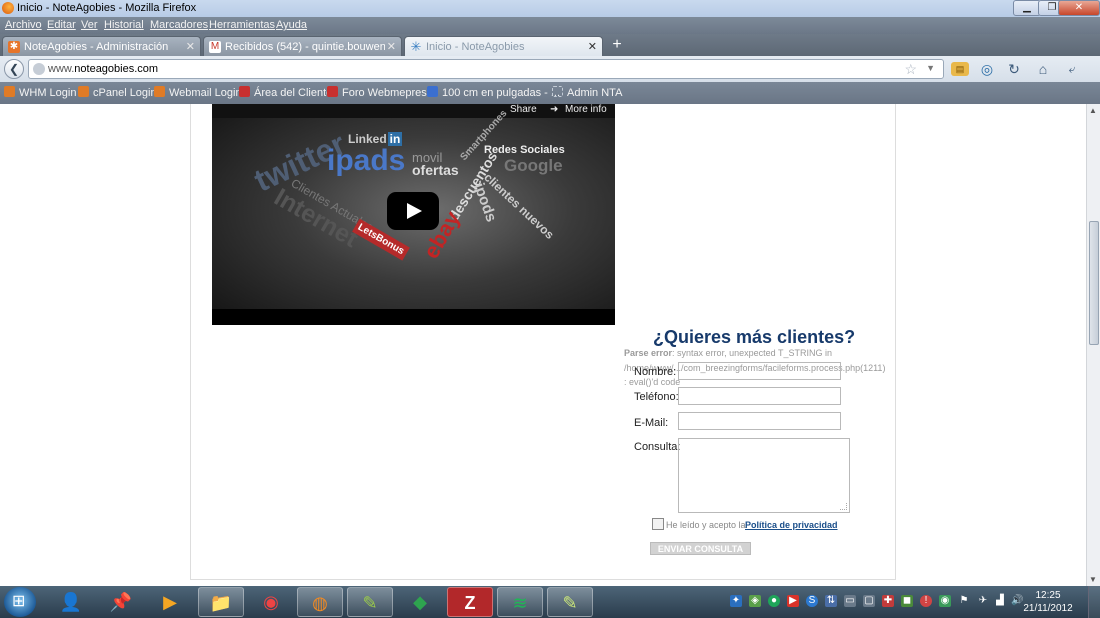  What do you see at coordinates (759, 371) in the screenshot?
I see `nombre-field` at bounding box center [759, 371].